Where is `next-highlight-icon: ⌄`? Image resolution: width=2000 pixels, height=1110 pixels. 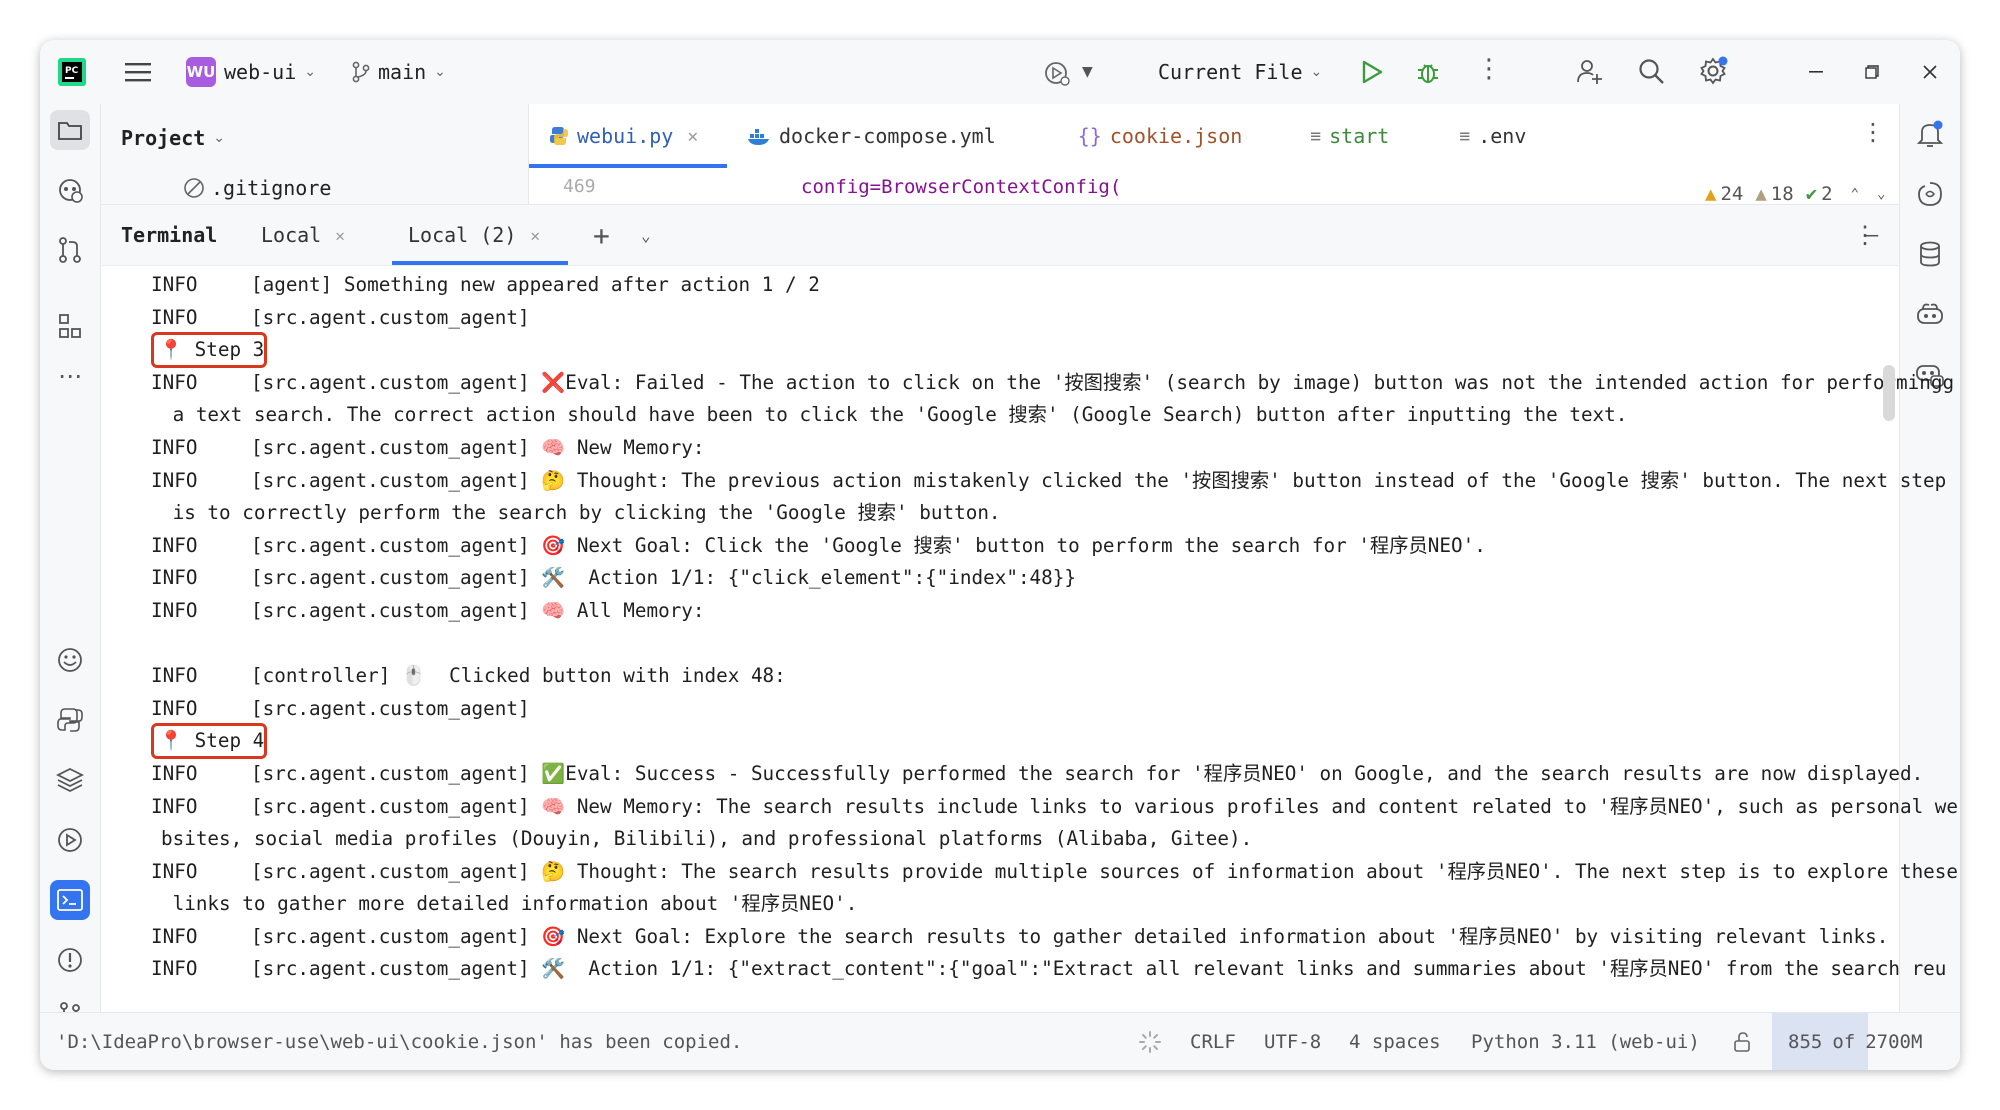
next-highlight-icon: ⌄ is located at coordinates (1881, 194).